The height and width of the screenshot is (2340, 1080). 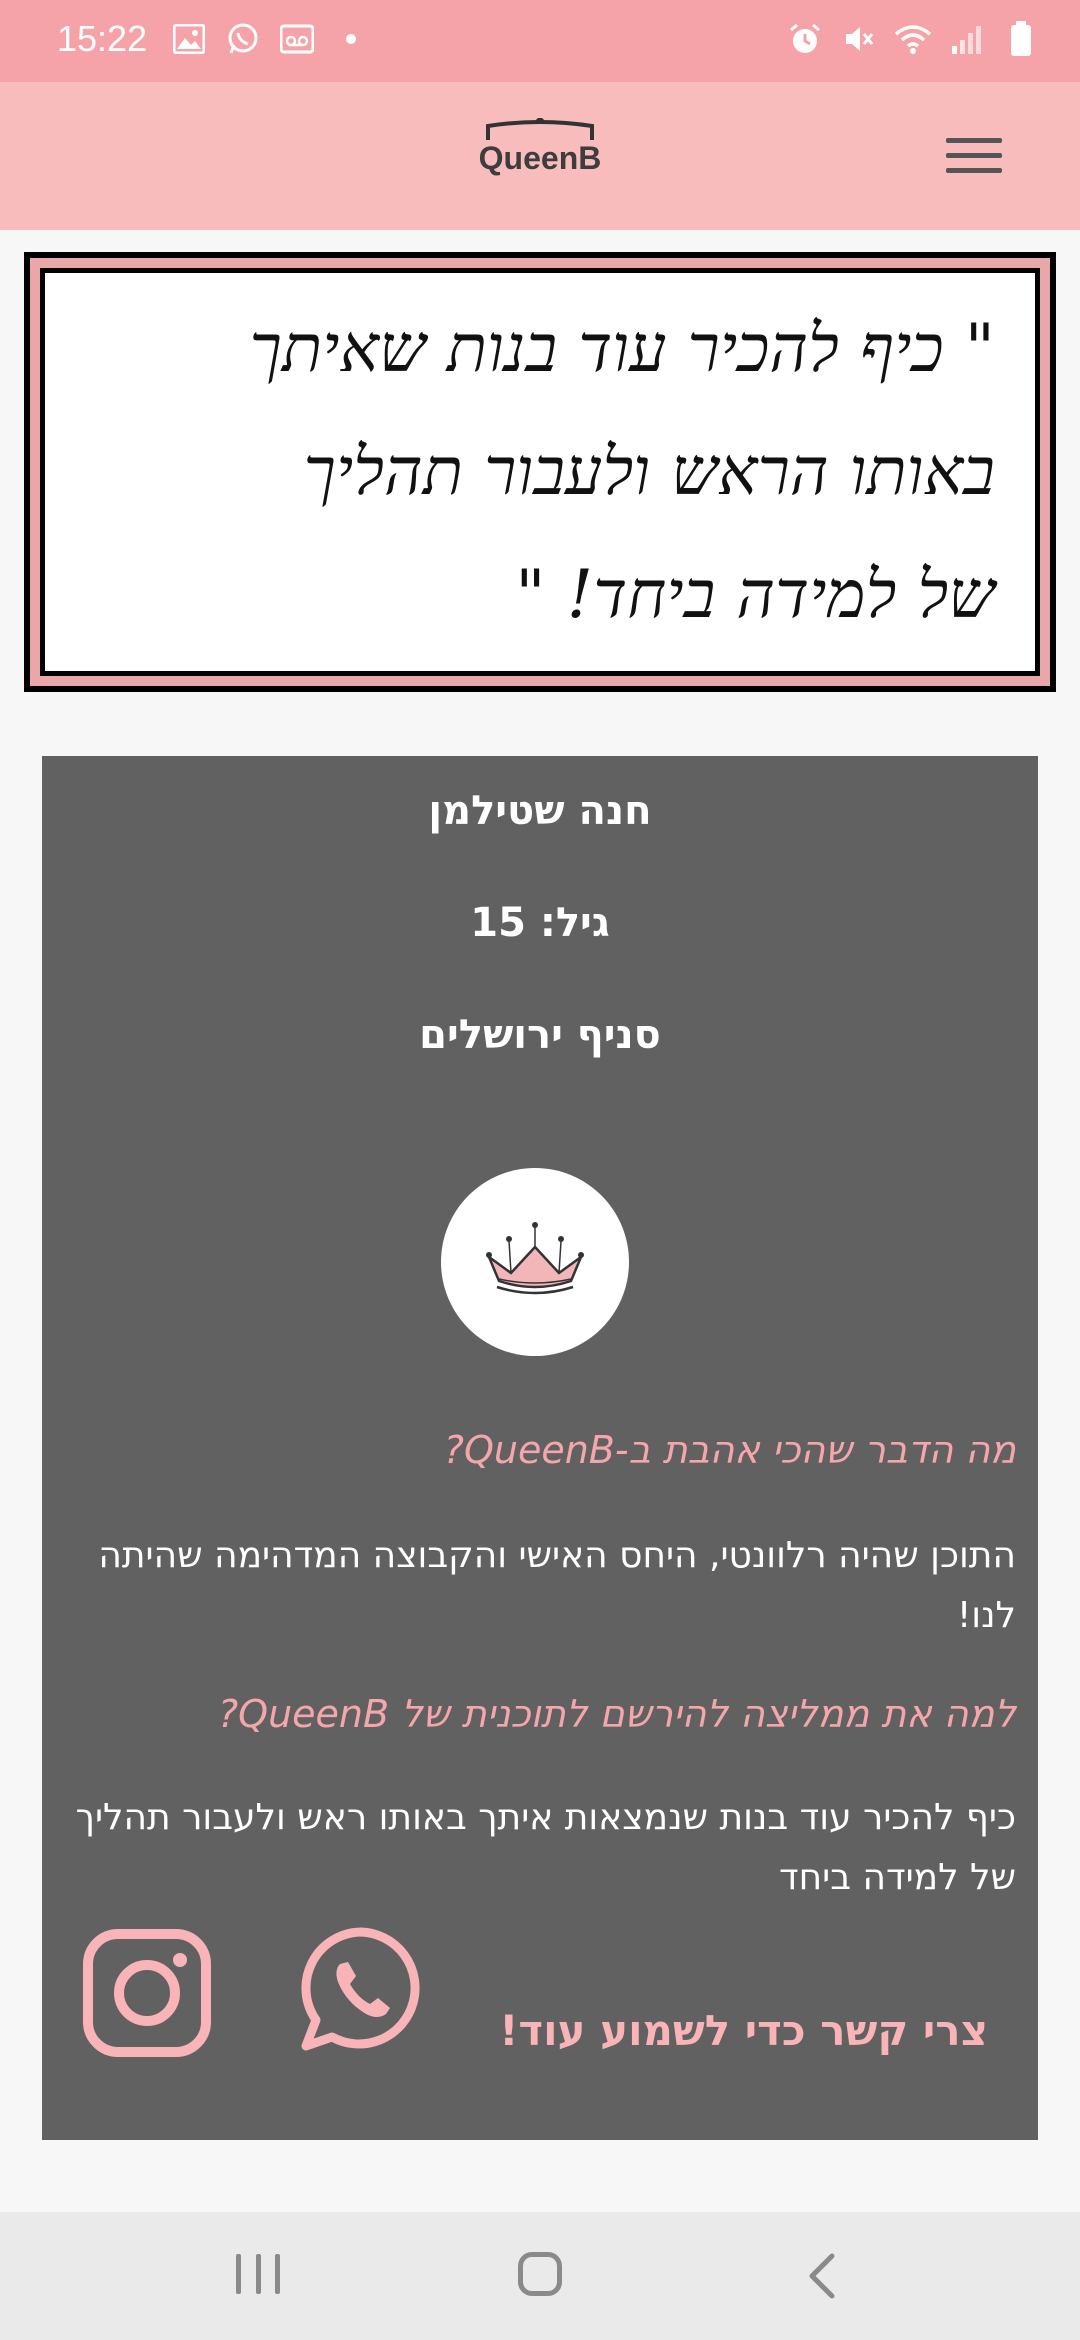 I want to click on home-button, so click(x=540, y=2274).